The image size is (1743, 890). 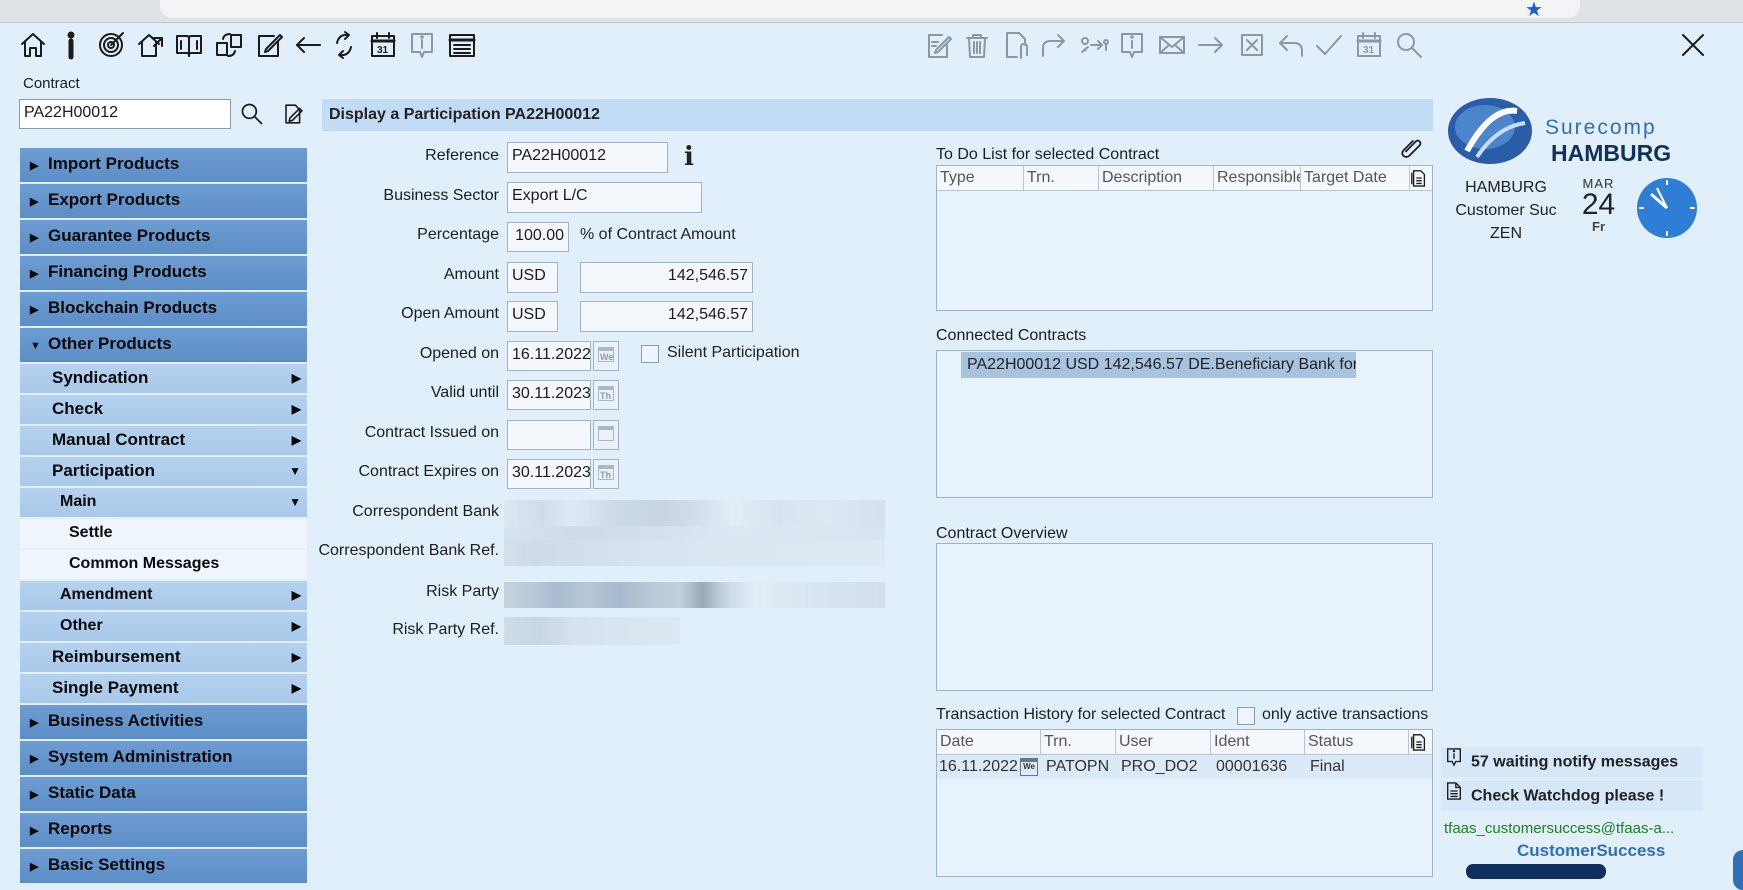 I want to click on edit-doc-icon, so click(x=939, y=45).